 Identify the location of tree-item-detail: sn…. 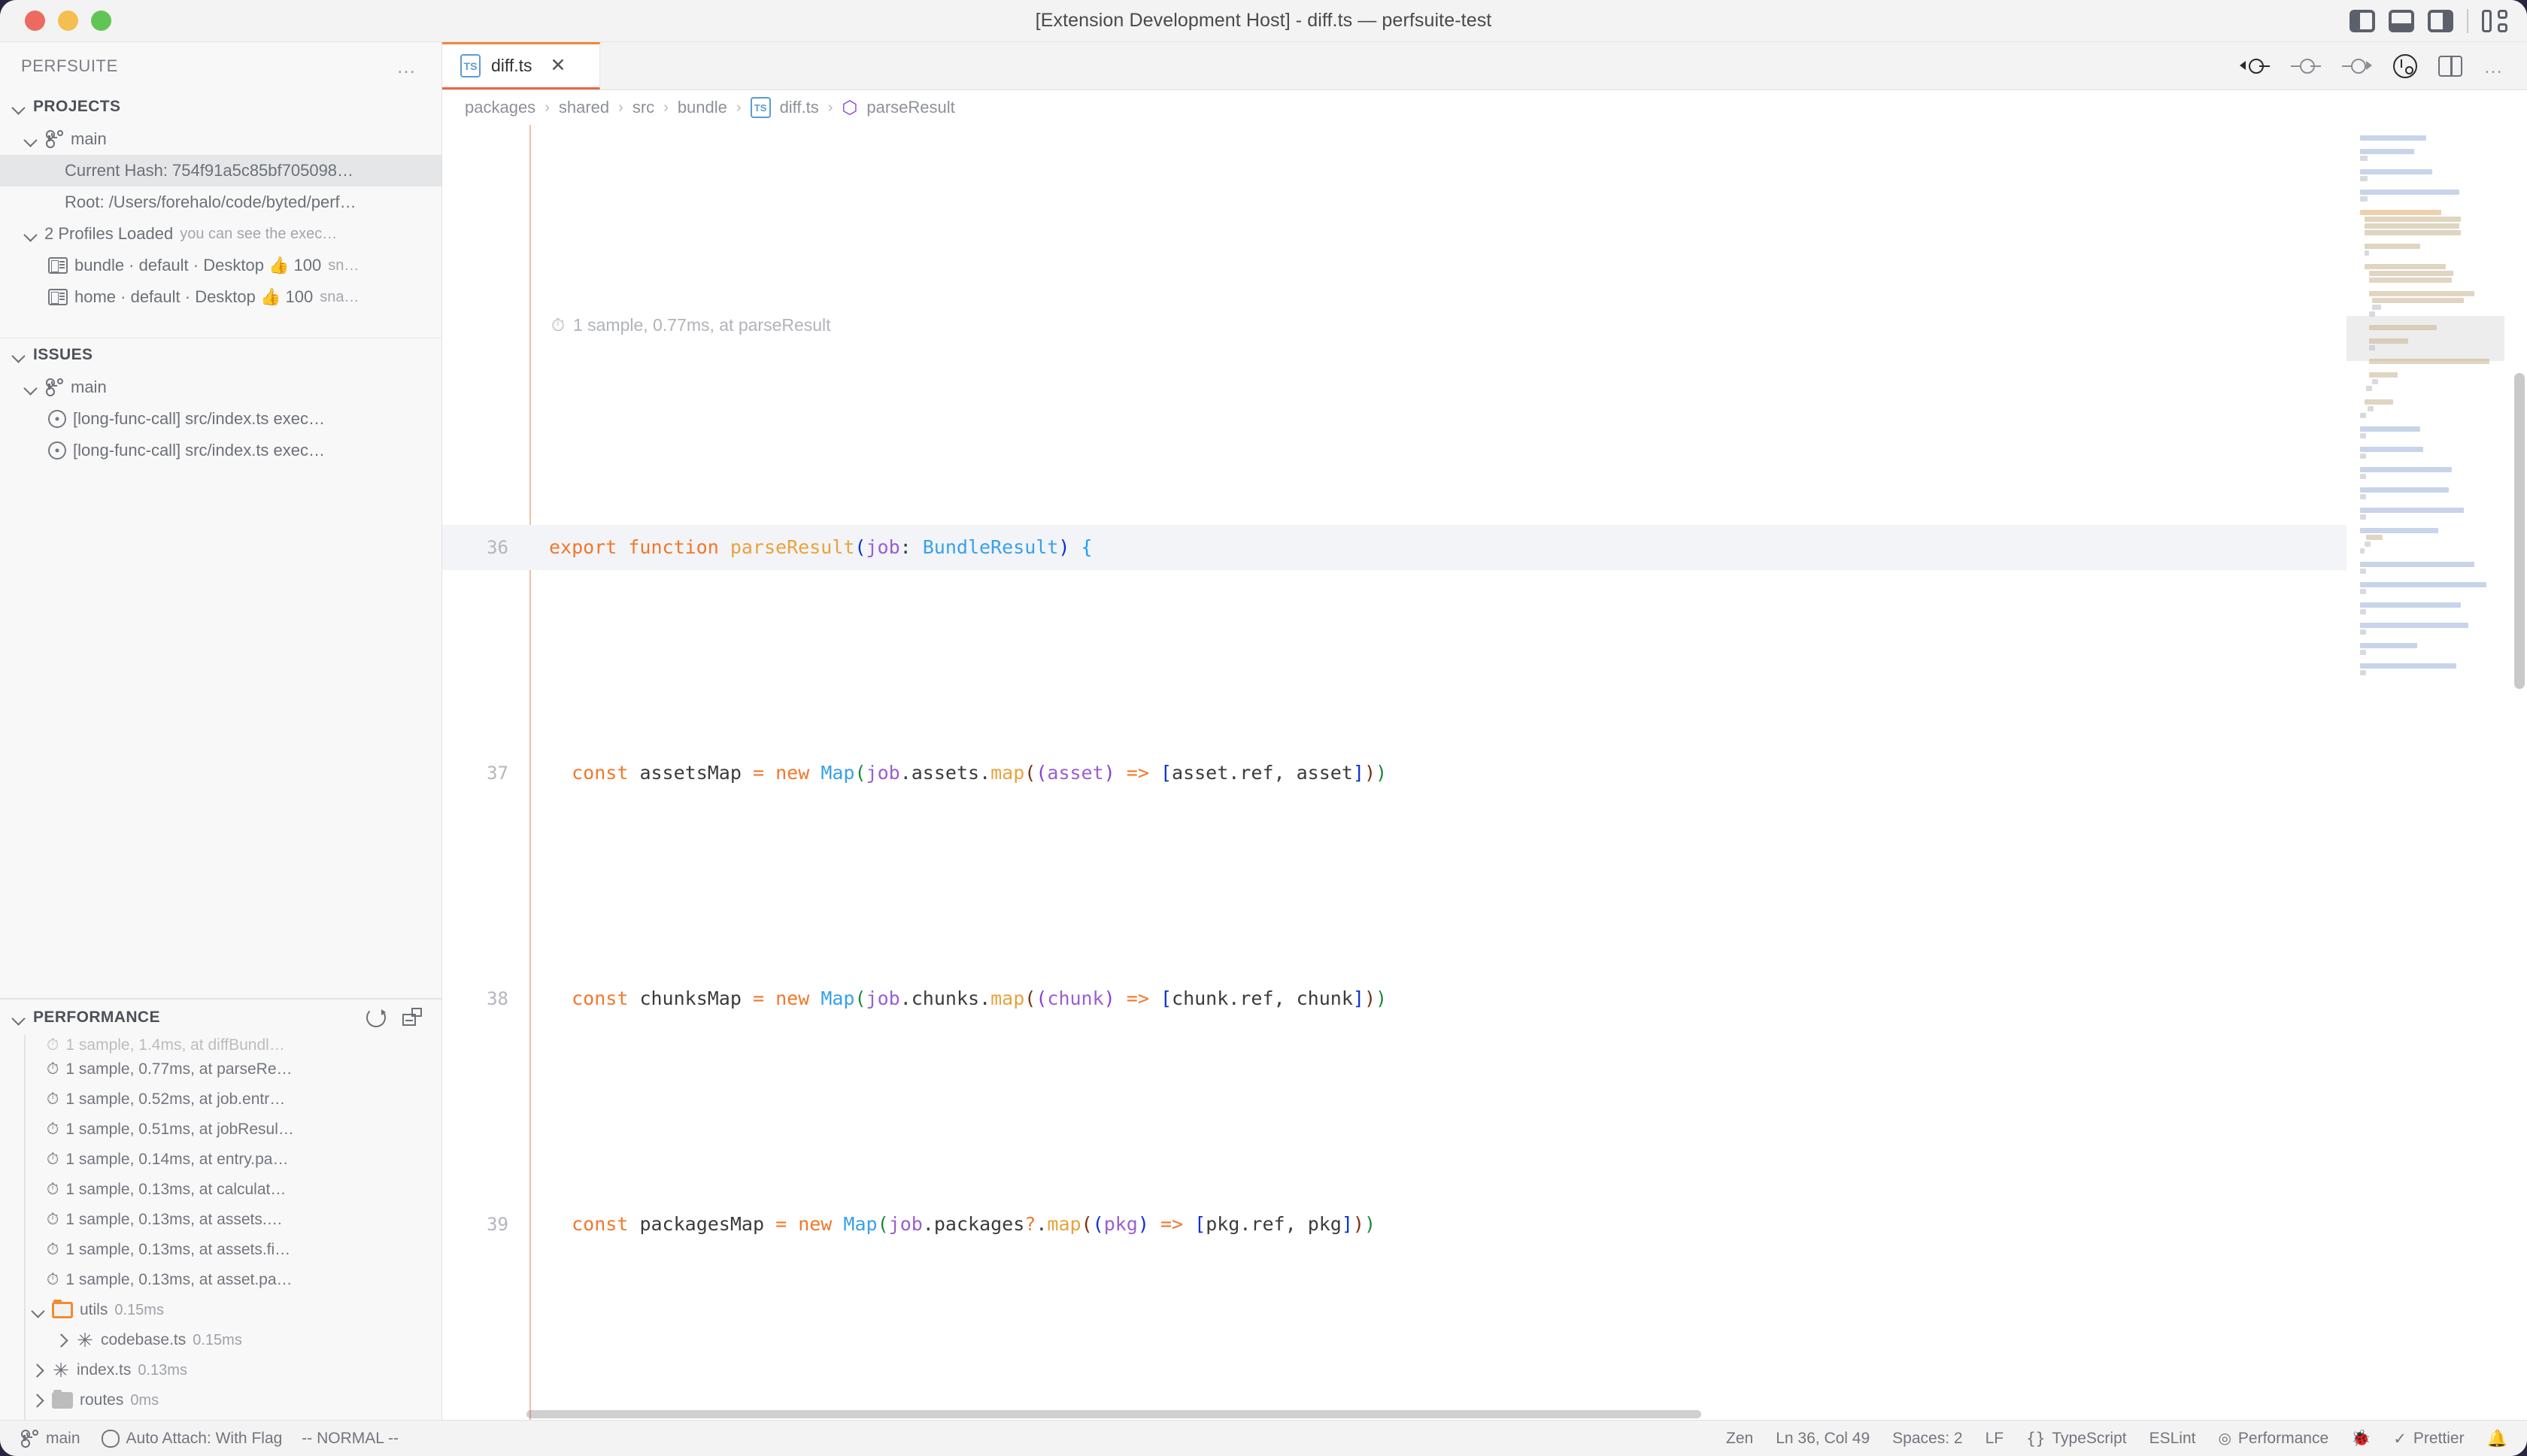
(343, 265).